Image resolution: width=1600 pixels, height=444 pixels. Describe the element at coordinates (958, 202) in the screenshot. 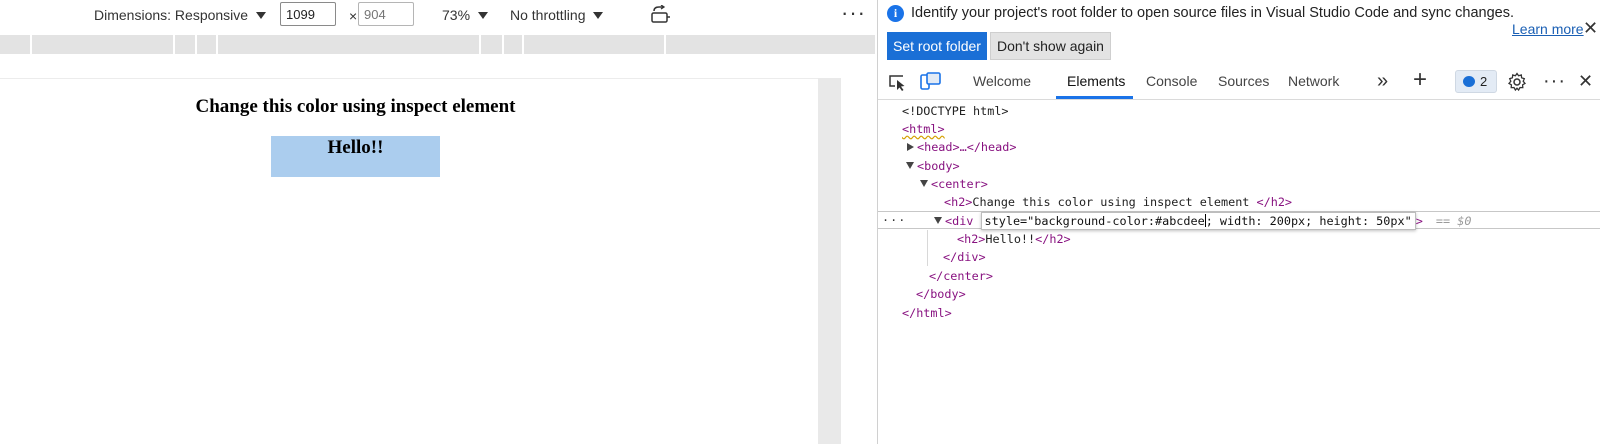

I see `h2-open-tag: <h2>` at that location.